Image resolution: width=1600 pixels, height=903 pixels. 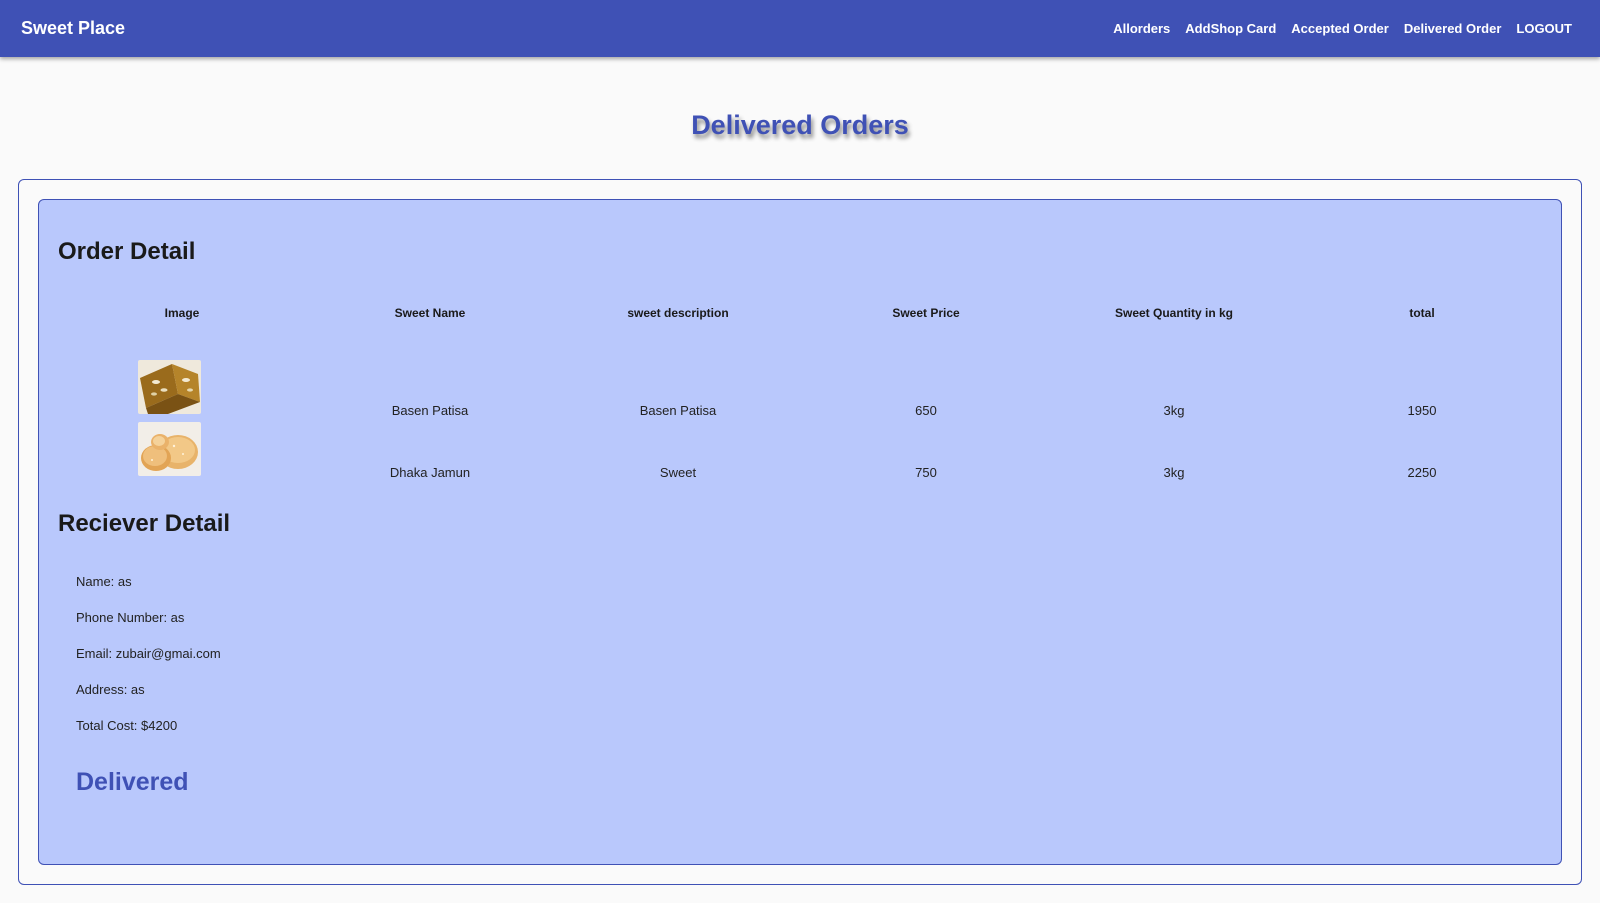 I want to click on column-header-quantity: Sweet Quantity in kg, so click(x=1174, y=313).